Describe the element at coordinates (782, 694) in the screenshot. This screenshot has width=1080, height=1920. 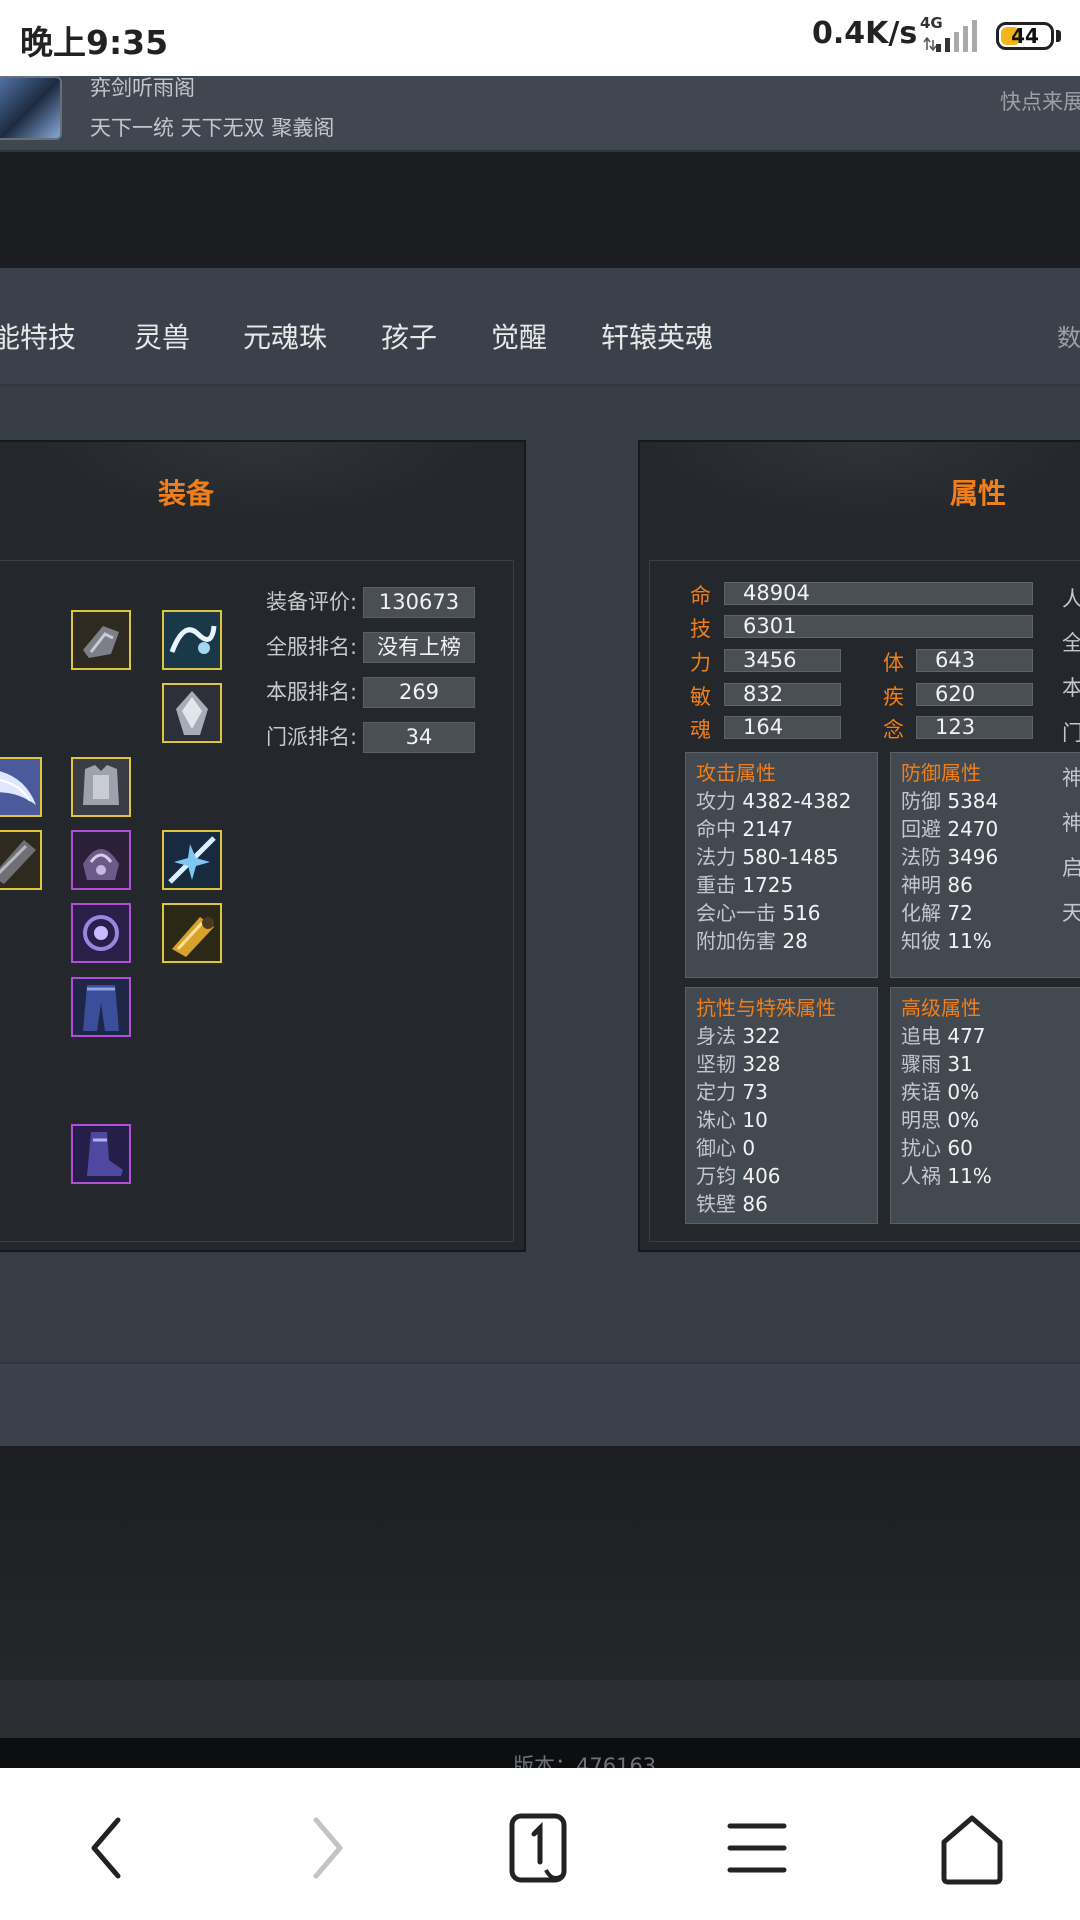
I see `stat-agility-value: 832` at that location.